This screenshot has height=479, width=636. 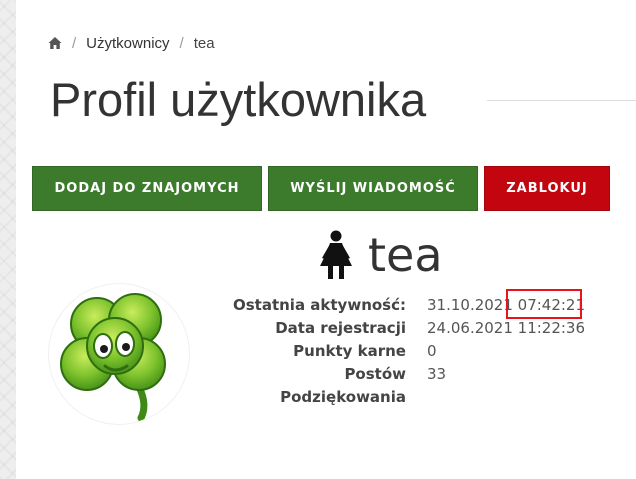 I want to click on info-label: Data rejestracji, so click(x=340, y=328).